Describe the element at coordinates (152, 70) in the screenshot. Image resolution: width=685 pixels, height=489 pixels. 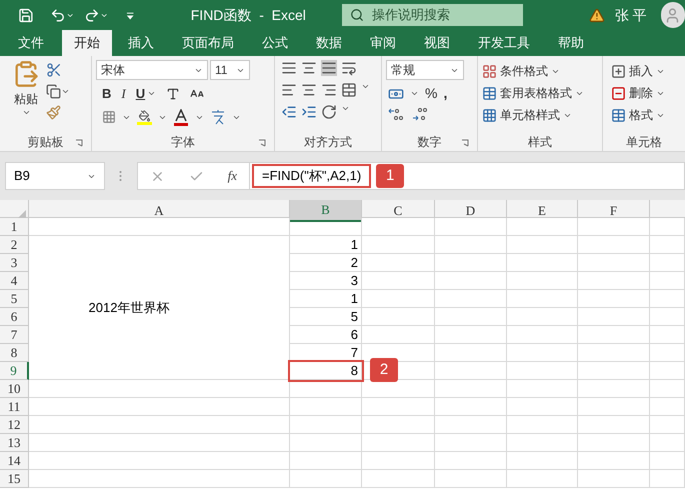
I see `font-name-dropdown: 宋体` at that location.